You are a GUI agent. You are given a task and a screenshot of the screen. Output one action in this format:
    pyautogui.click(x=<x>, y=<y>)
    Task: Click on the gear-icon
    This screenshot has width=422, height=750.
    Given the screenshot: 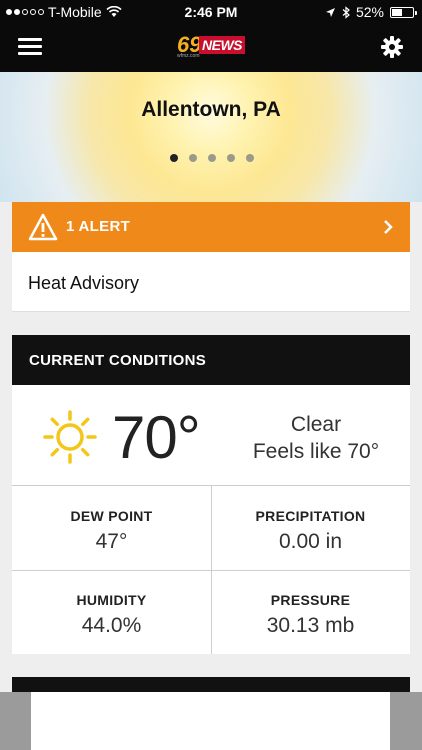 What is the action you would take?
    pyautogui.click(x=392, y=47)
    